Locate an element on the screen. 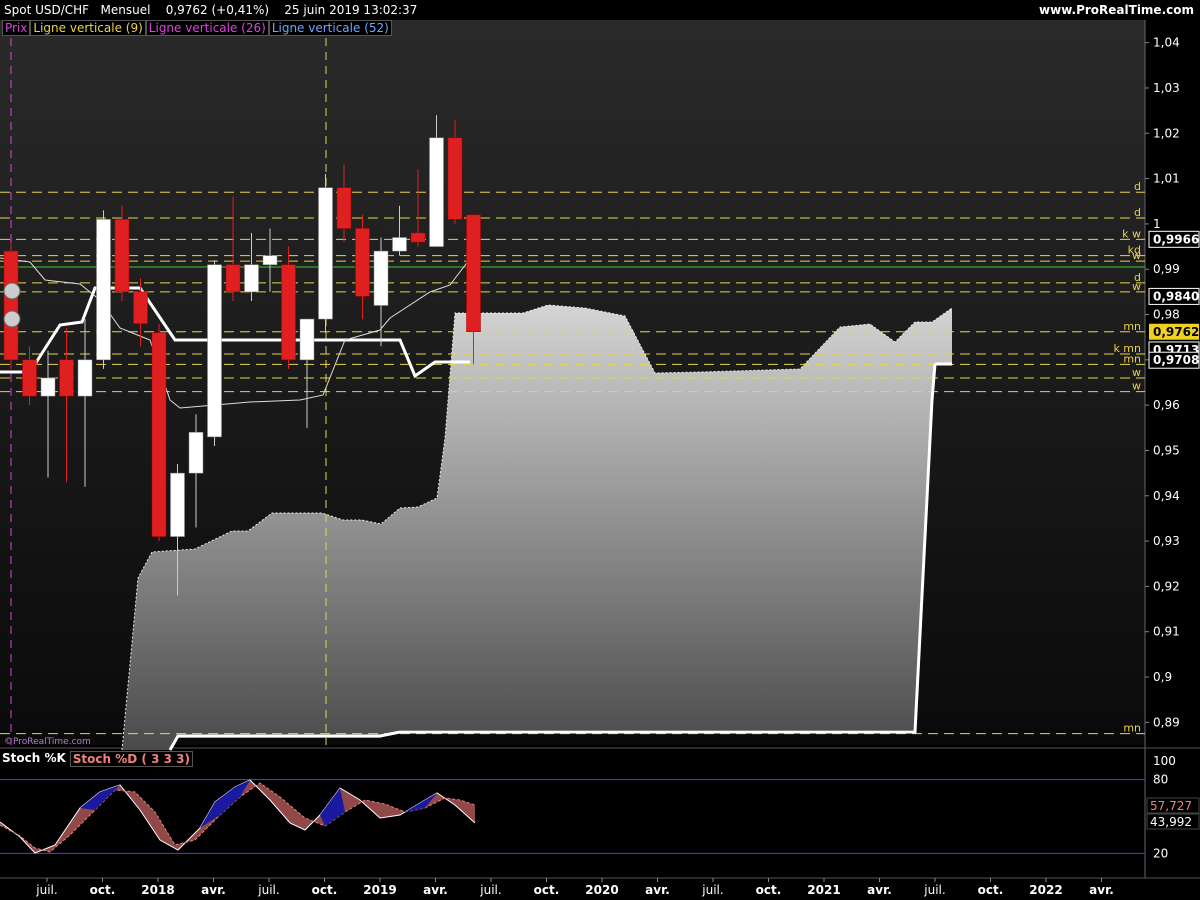  stoch-tick-label: 20 is located at coordinates (1160, 853).